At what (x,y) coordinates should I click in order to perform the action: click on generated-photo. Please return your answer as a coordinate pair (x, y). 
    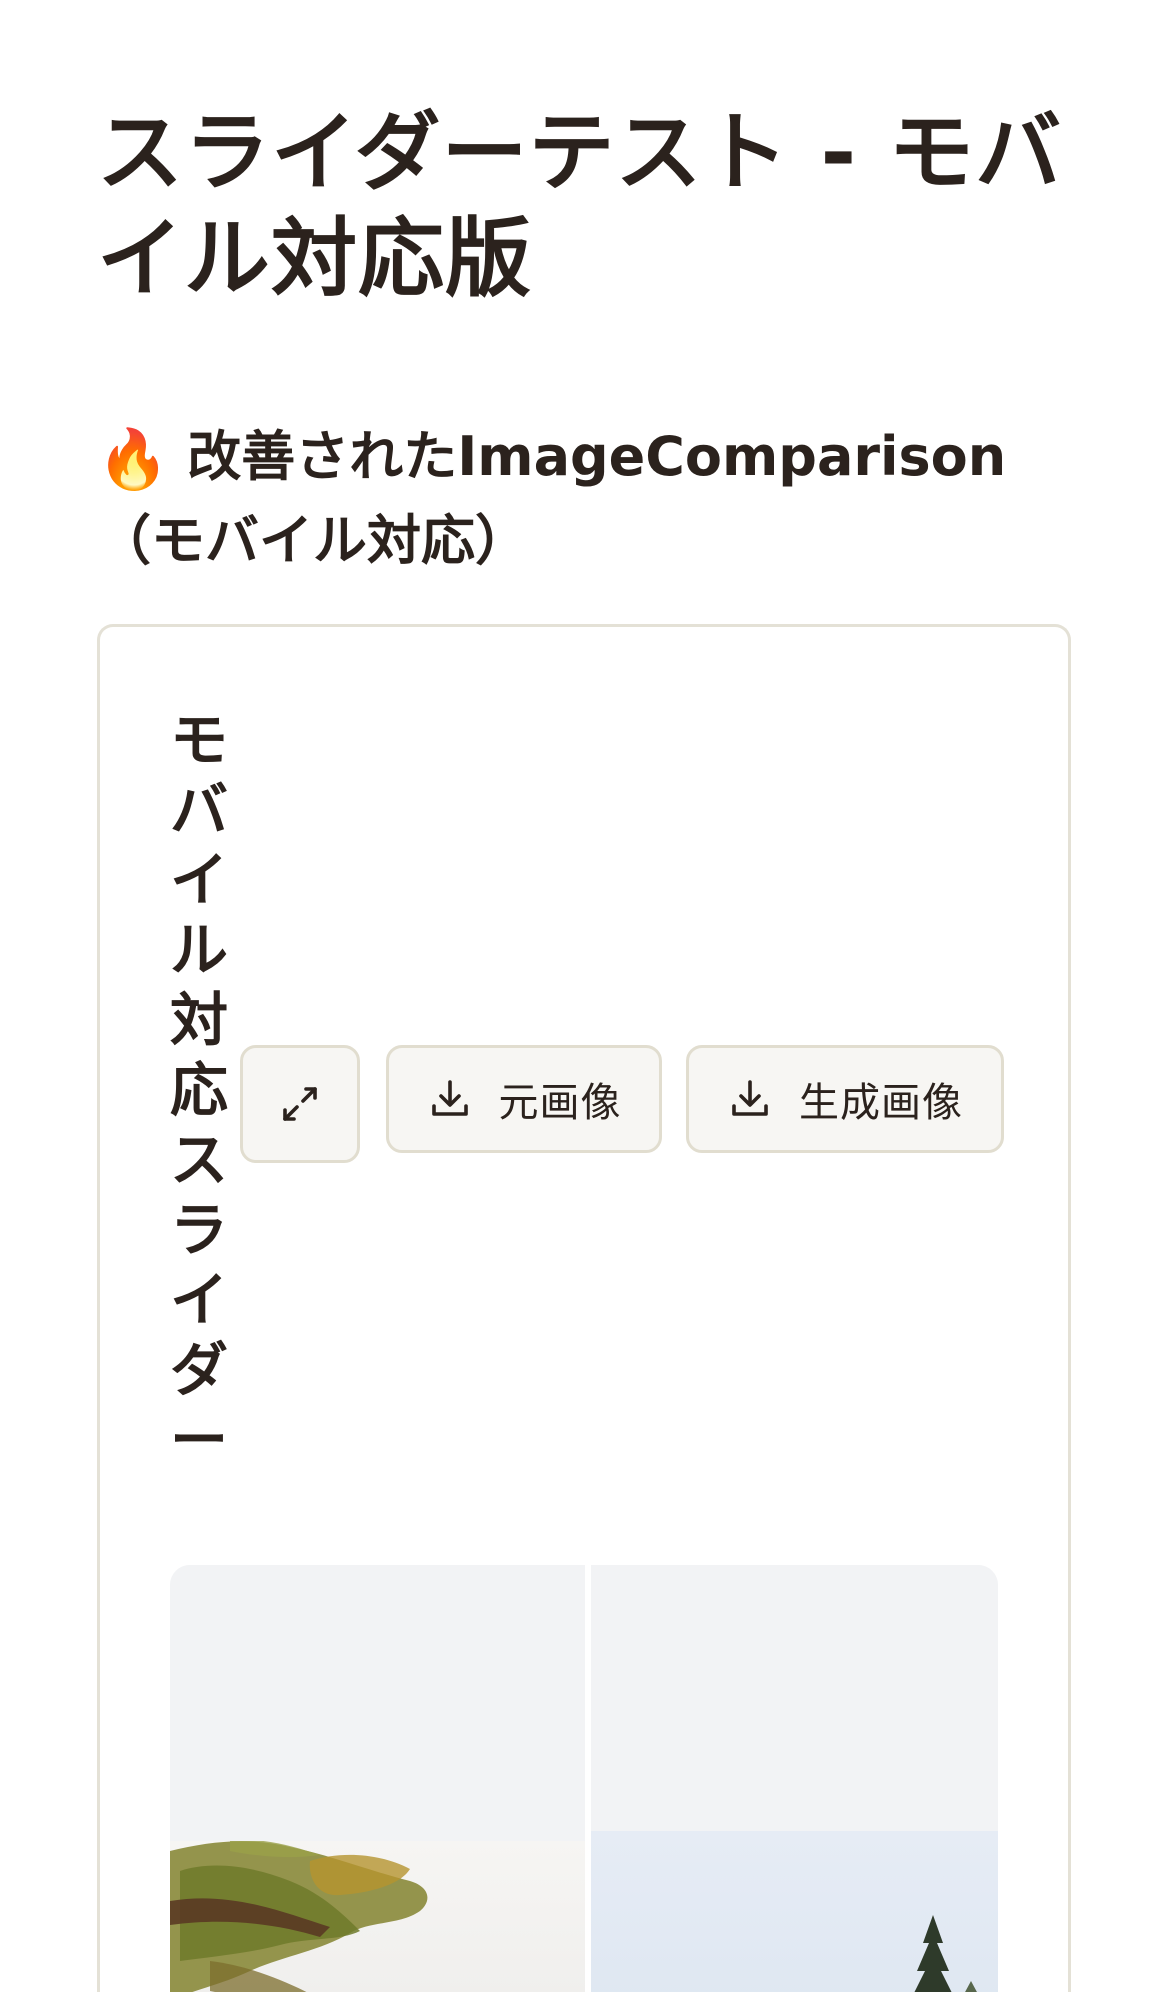
    Looking at the image, I should click on (794, 1911).